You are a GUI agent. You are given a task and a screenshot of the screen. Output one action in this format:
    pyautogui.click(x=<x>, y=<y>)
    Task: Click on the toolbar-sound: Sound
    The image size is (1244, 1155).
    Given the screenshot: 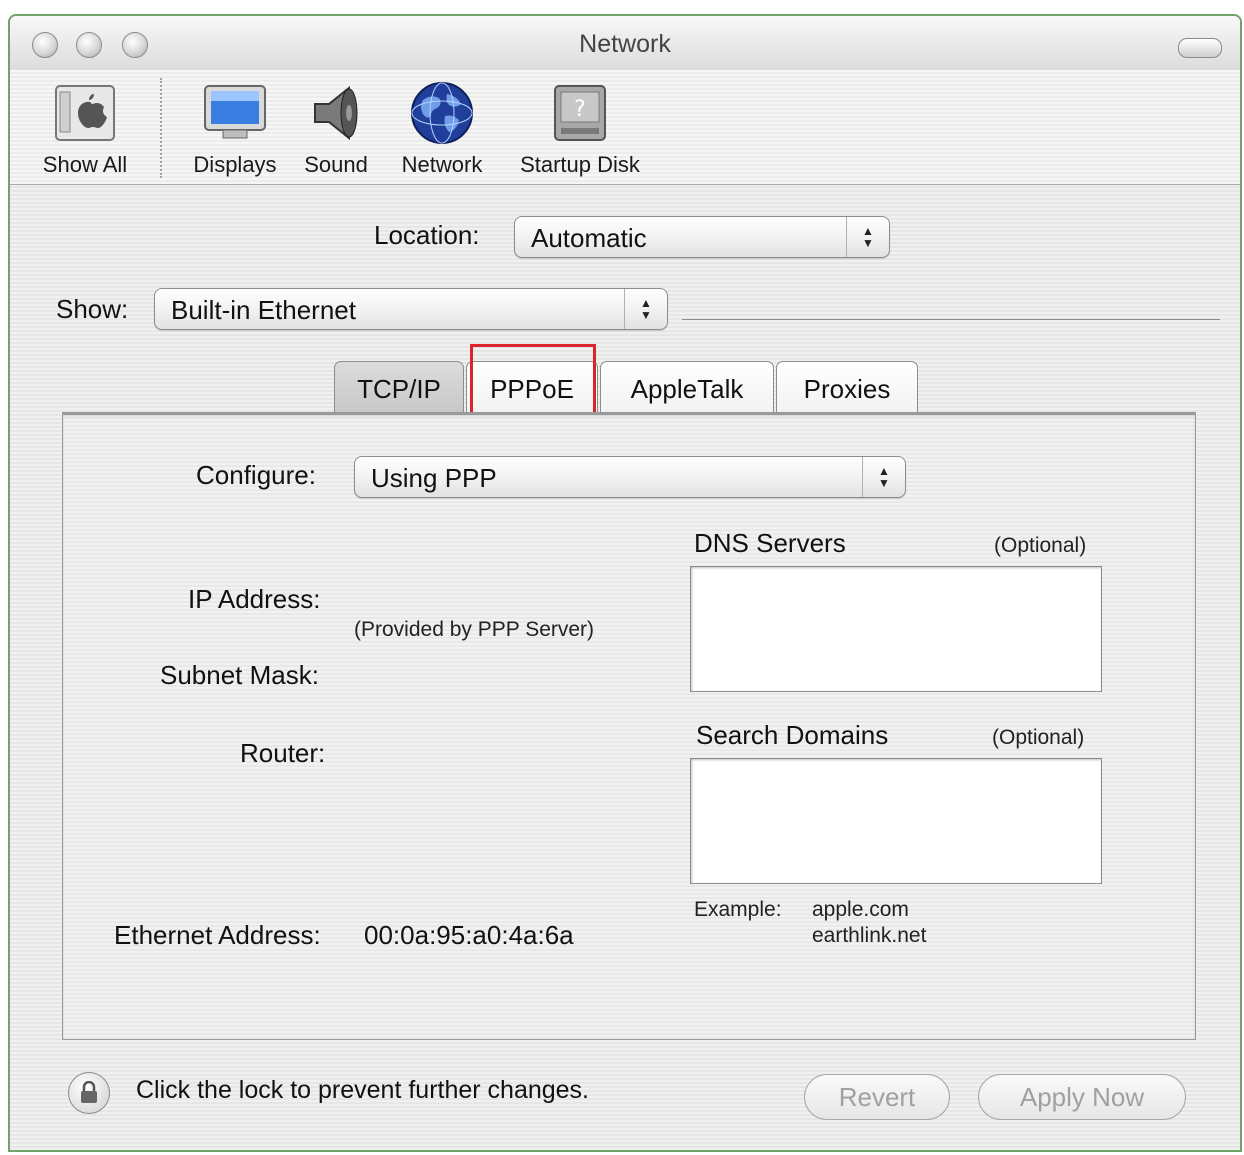 What is the action you would take?
    pyautogui.click(x=336, y=129)
    